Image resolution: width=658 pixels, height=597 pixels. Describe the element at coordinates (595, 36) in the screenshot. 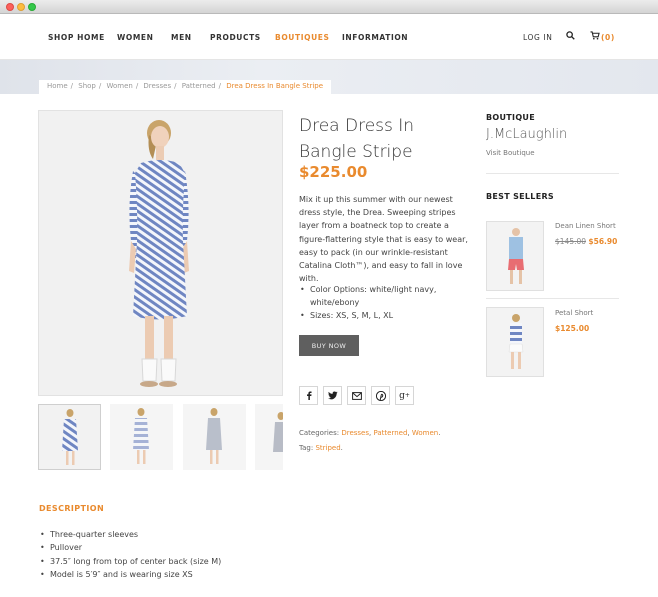

I see `cart-icon` at that location.